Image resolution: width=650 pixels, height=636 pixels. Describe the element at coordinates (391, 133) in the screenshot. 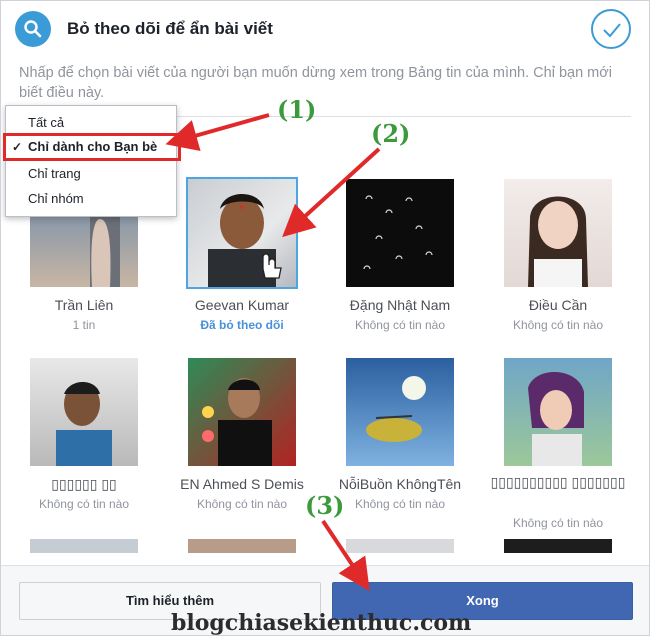

I see `step-label-2: (2)` at that location.